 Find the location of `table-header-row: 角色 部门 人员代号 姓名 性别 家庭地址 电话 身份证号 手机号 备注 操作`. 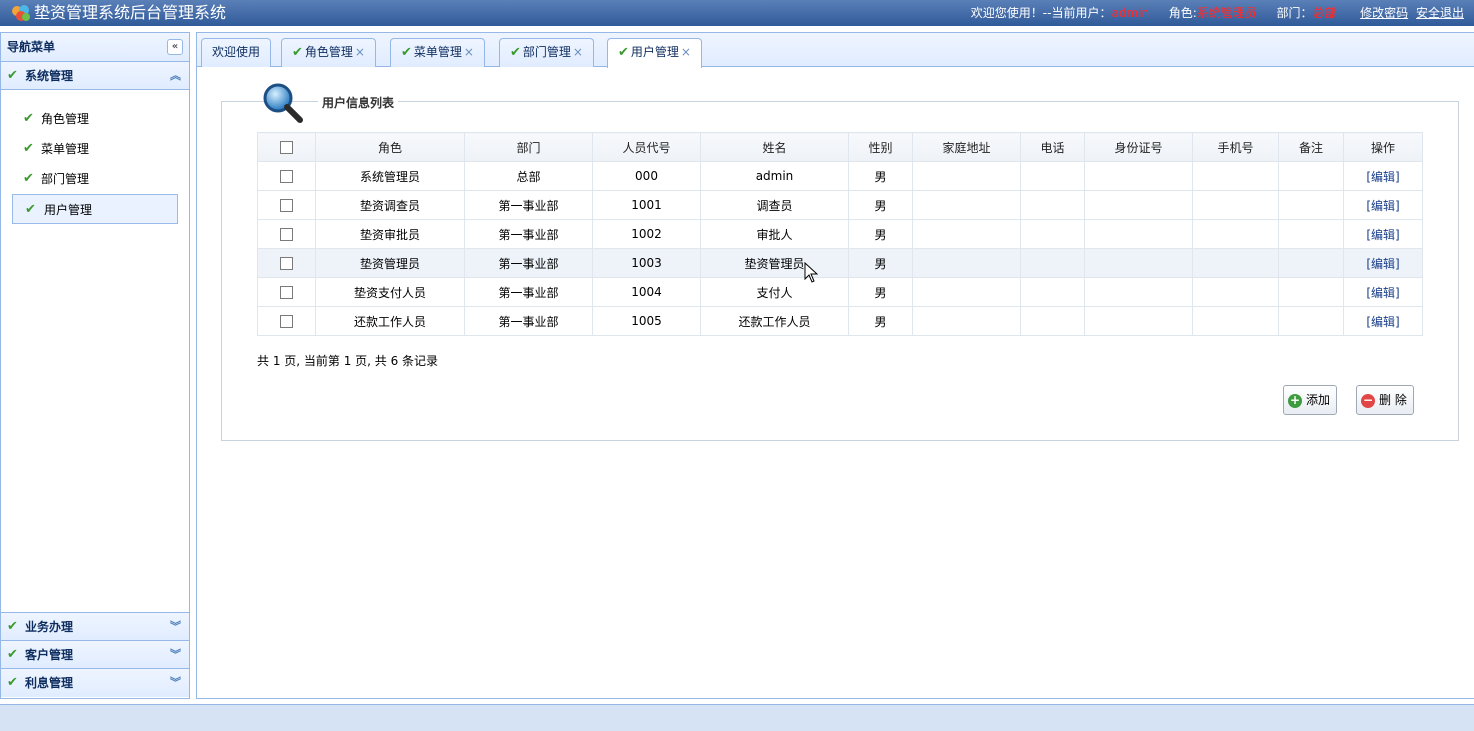

table-header-row: 角色 部门 人员代号 姓名 性别 家庭地址 电话 身份证号 手机号 备注 操作 is located at coordinates (840, 147).